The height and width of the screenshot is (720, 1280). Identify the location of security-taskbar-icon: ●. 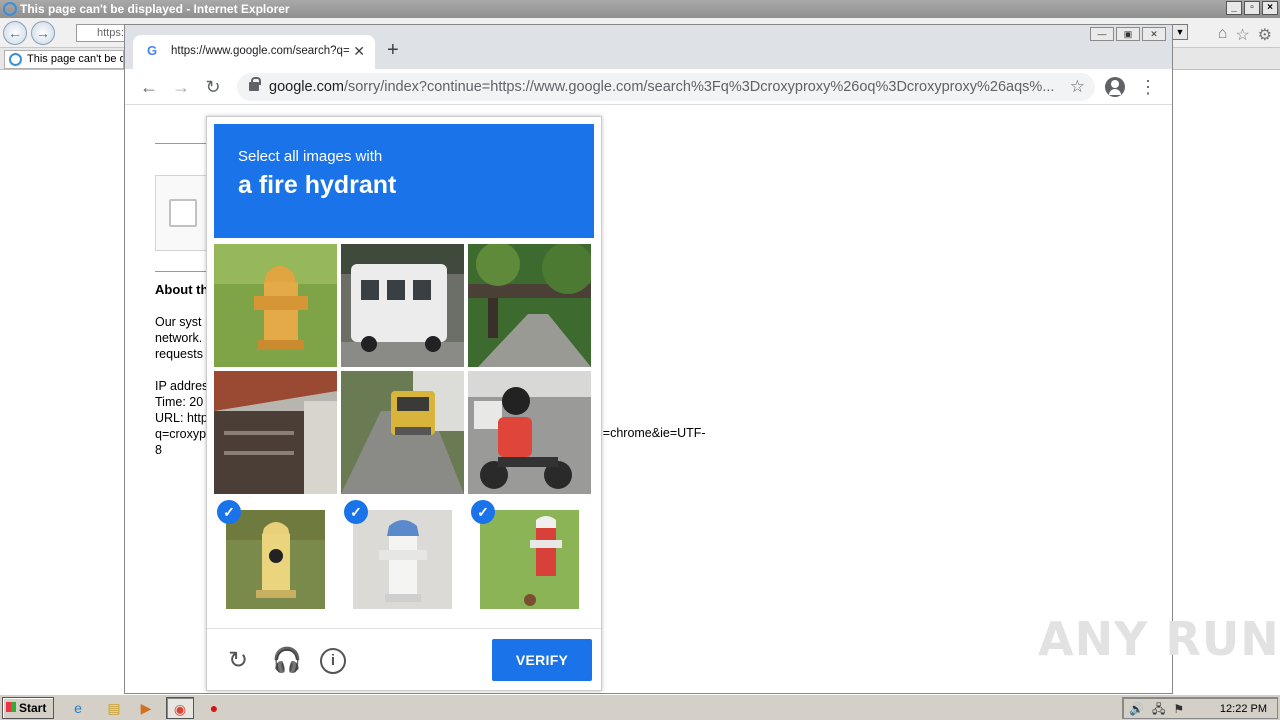
(214, 708).